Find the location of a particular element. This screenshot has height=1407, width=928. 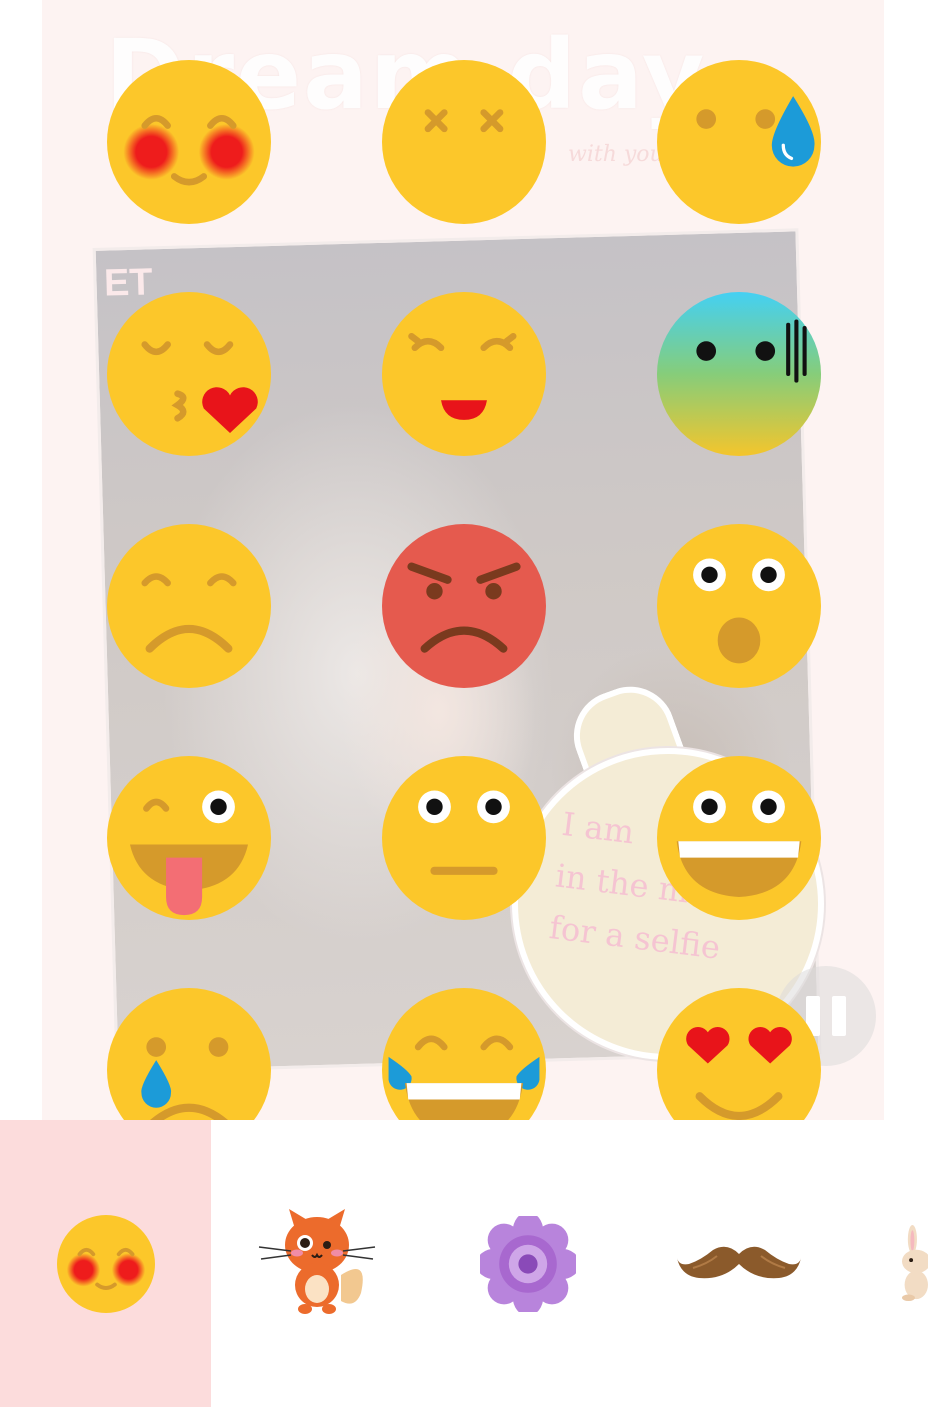

heart-eyes-face-sticker is located at coordinates (739, 1054).